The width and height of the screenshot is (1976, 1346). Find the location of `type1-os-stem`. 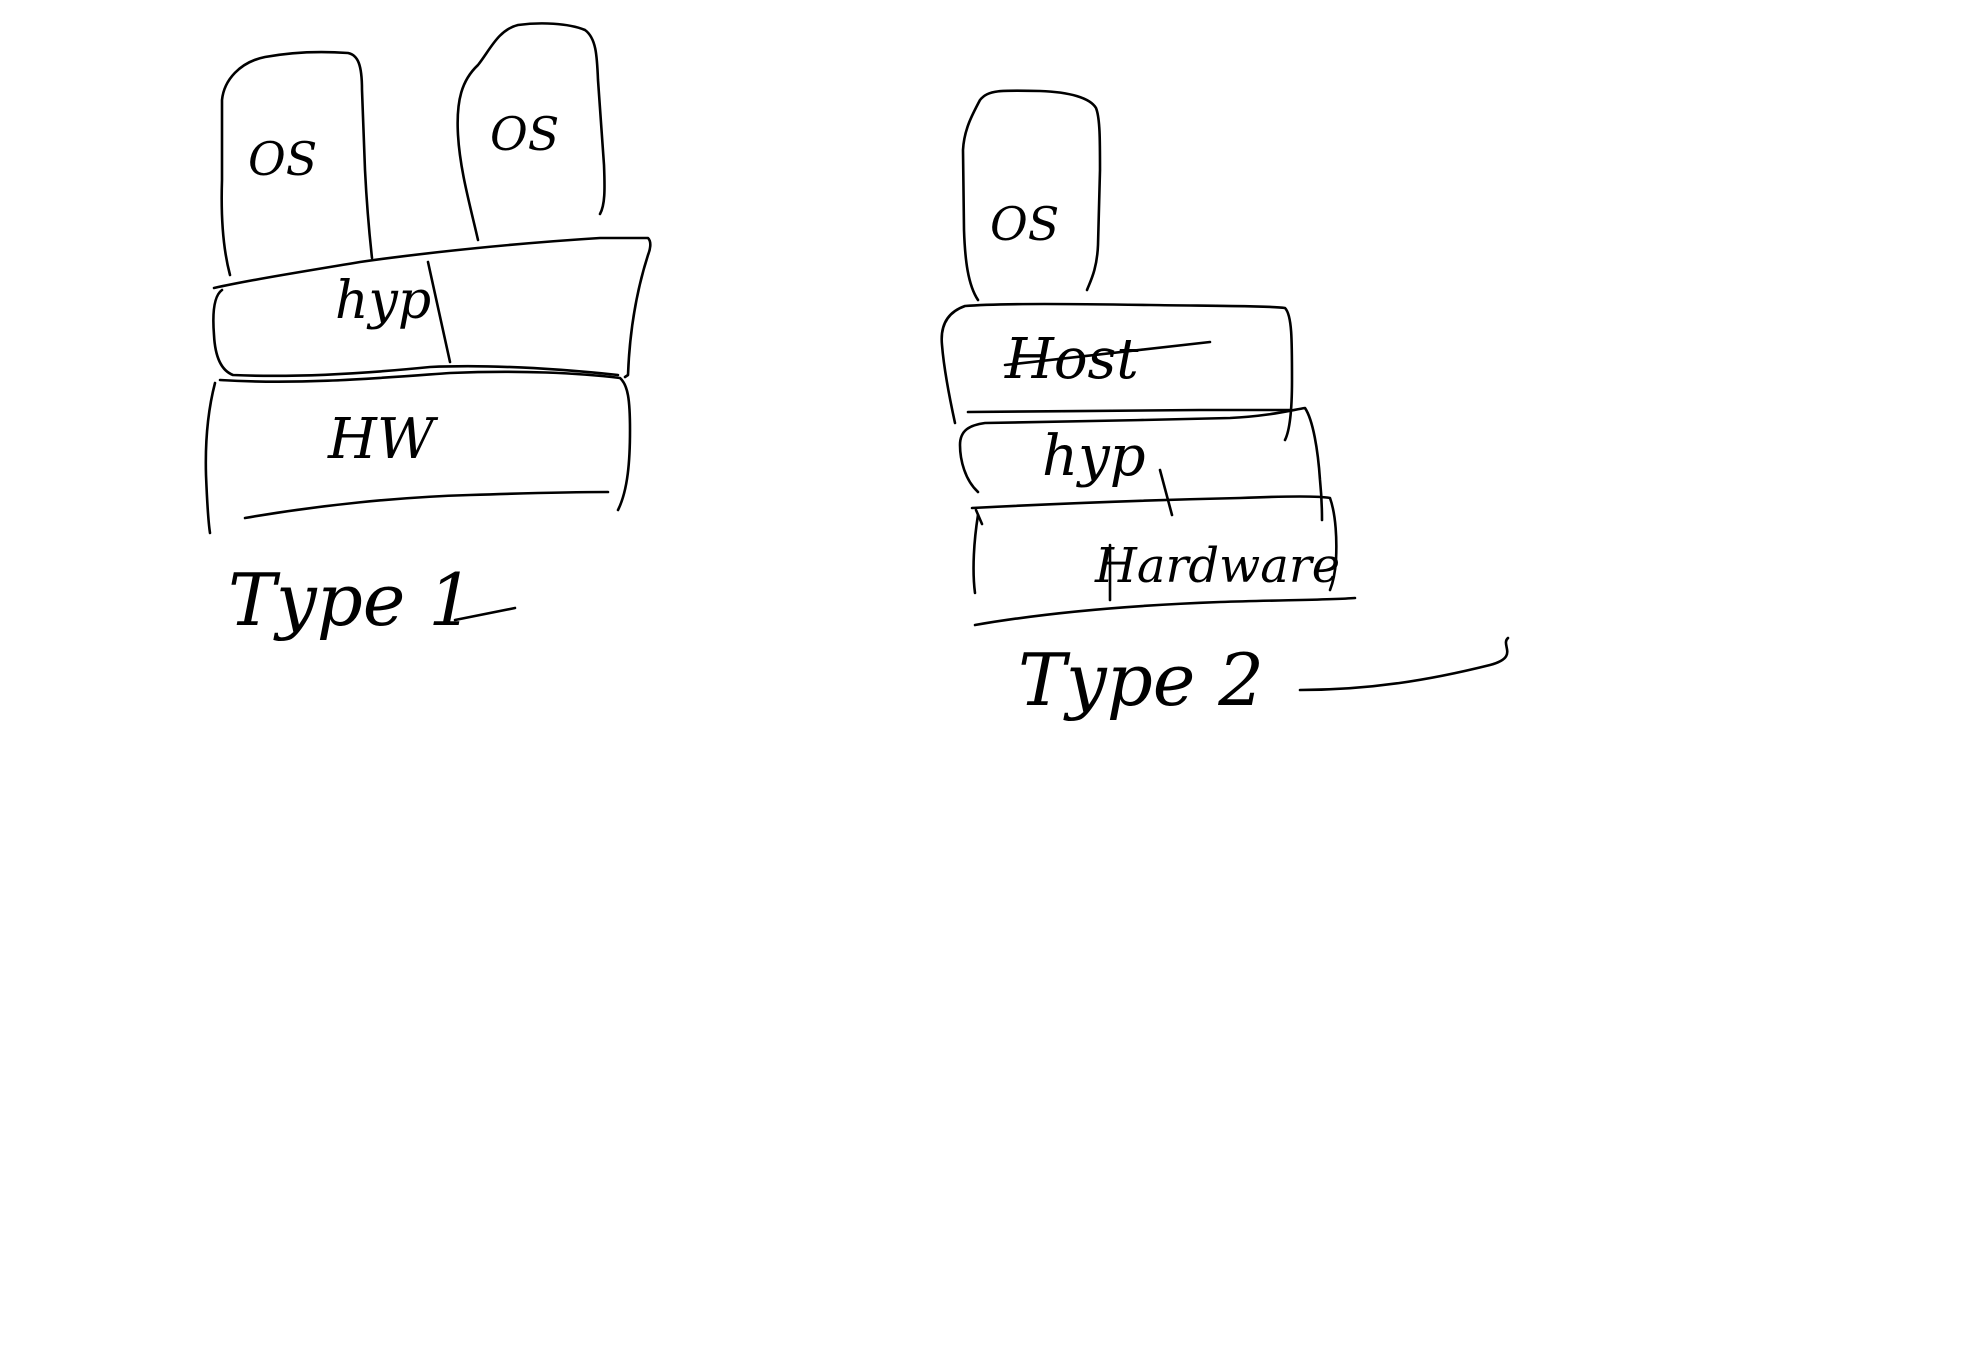

type1-os-stem is located at coordinates (439, 312).